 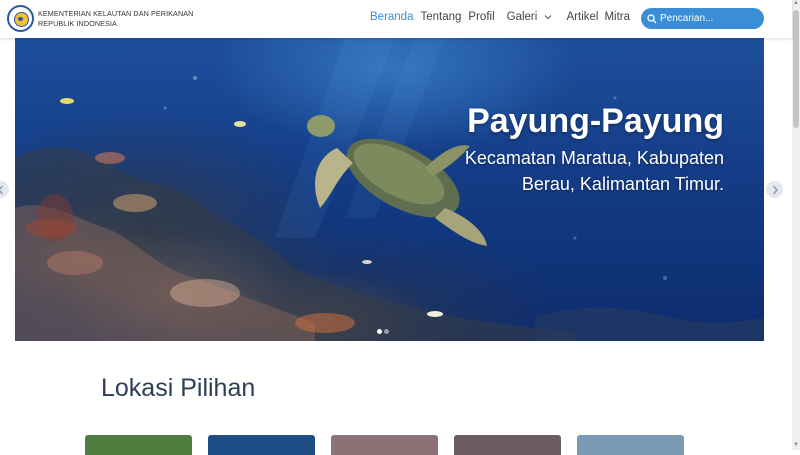 I want to click on nav-galeri: Galeri, so click(x=529, y=17).